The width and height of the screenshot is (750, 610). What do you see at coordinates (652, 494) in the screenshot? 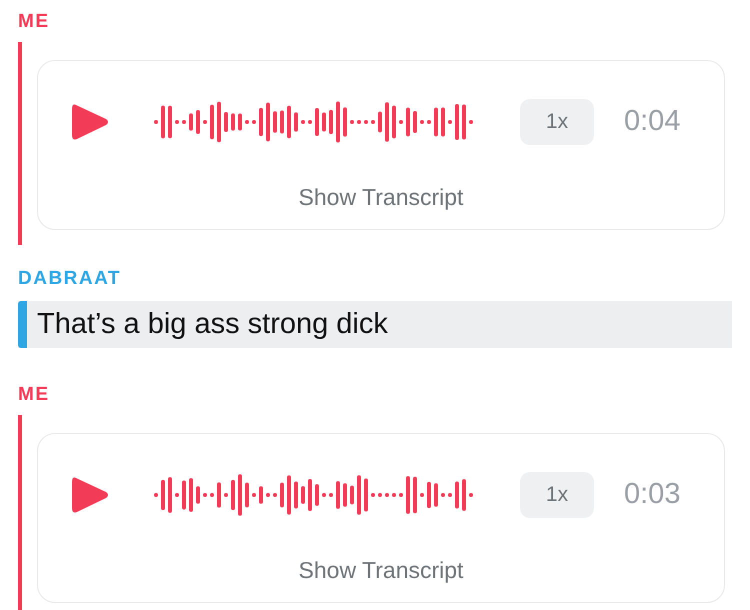
I see `duration: 0:03` at bounding box center [652, 494].